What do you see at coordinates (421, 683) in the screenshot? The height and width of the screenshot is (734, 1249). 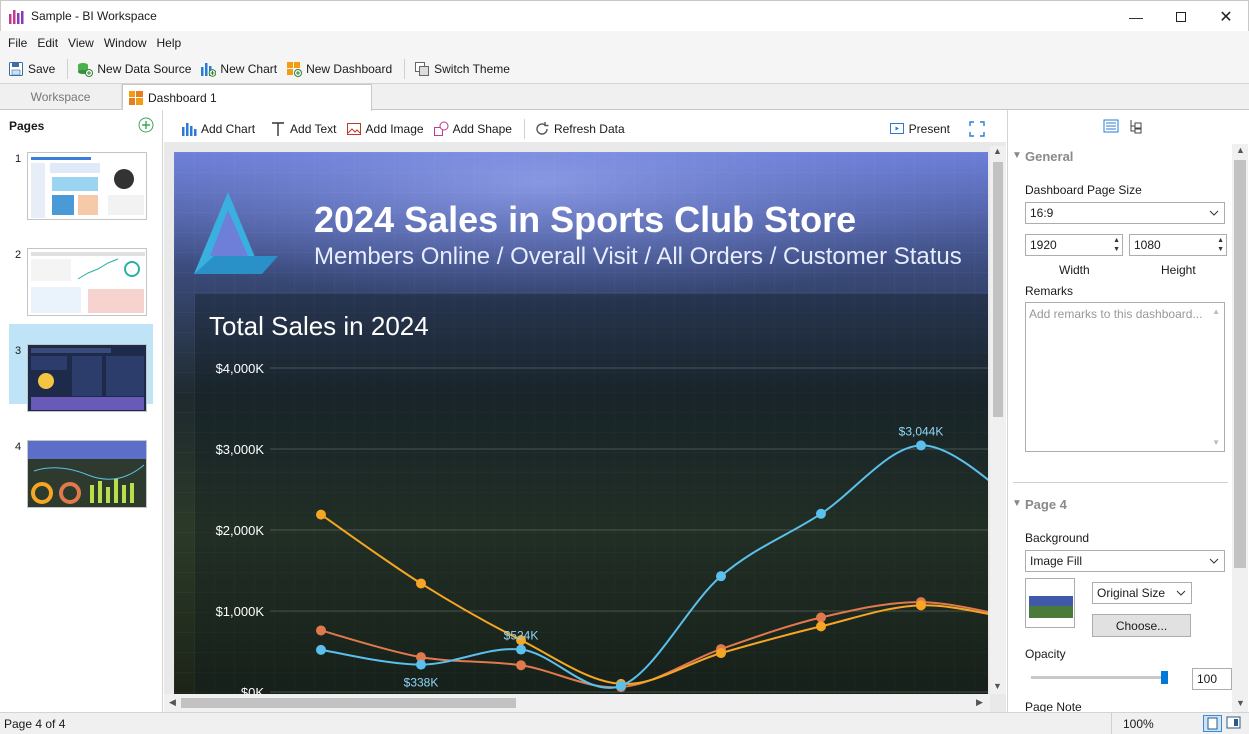 I see `data-label: $338K` at bounding box center [421, 683].